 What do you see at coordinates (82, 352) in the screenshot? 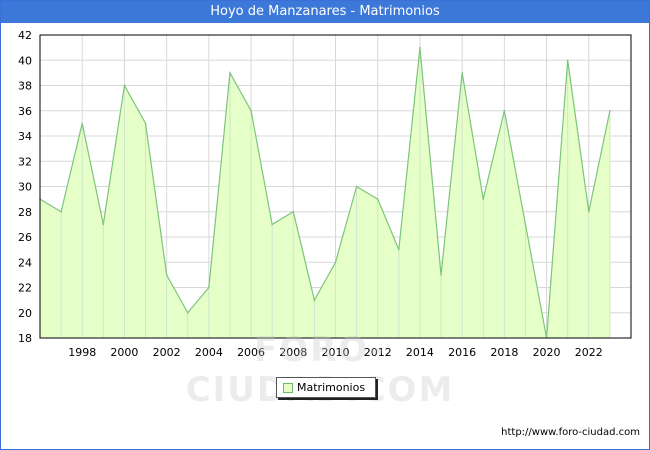
I see `x-tick-label: 1998` at bounding box center [82, 352].